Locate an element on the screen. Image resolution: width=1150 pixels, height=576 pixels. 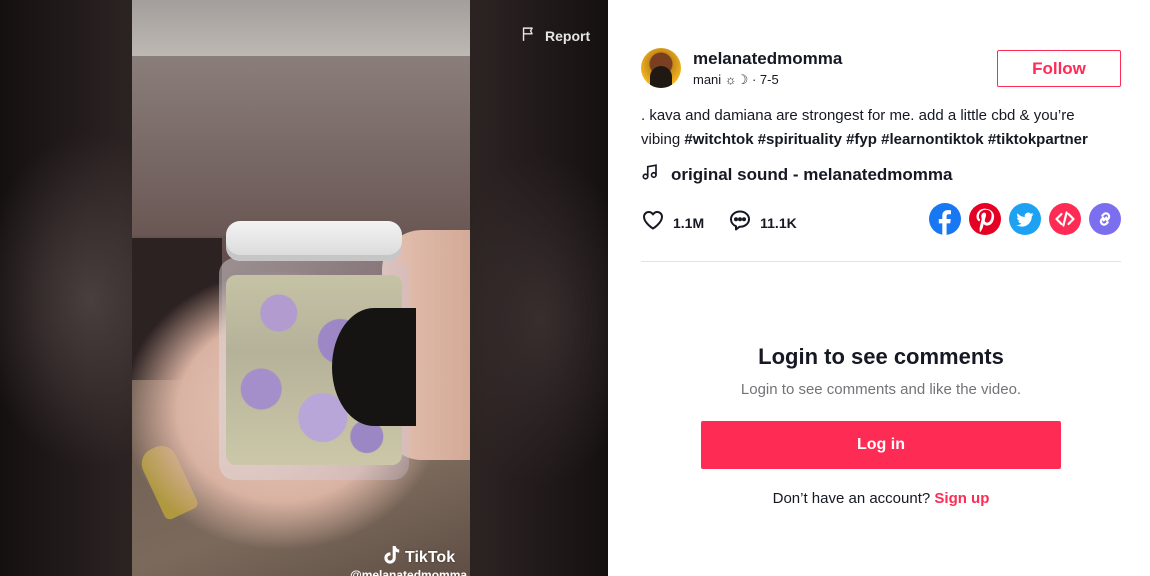
login-button: Log in is located at coordinates (881, 445).